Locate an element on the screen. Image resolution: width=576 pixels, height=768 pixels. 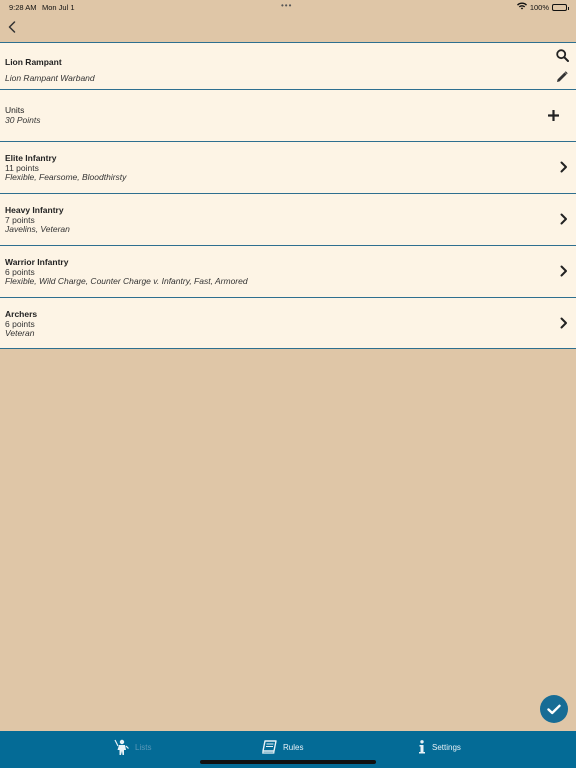
multitasking-dots-icon: ••• is located at coordinates (286, 5).